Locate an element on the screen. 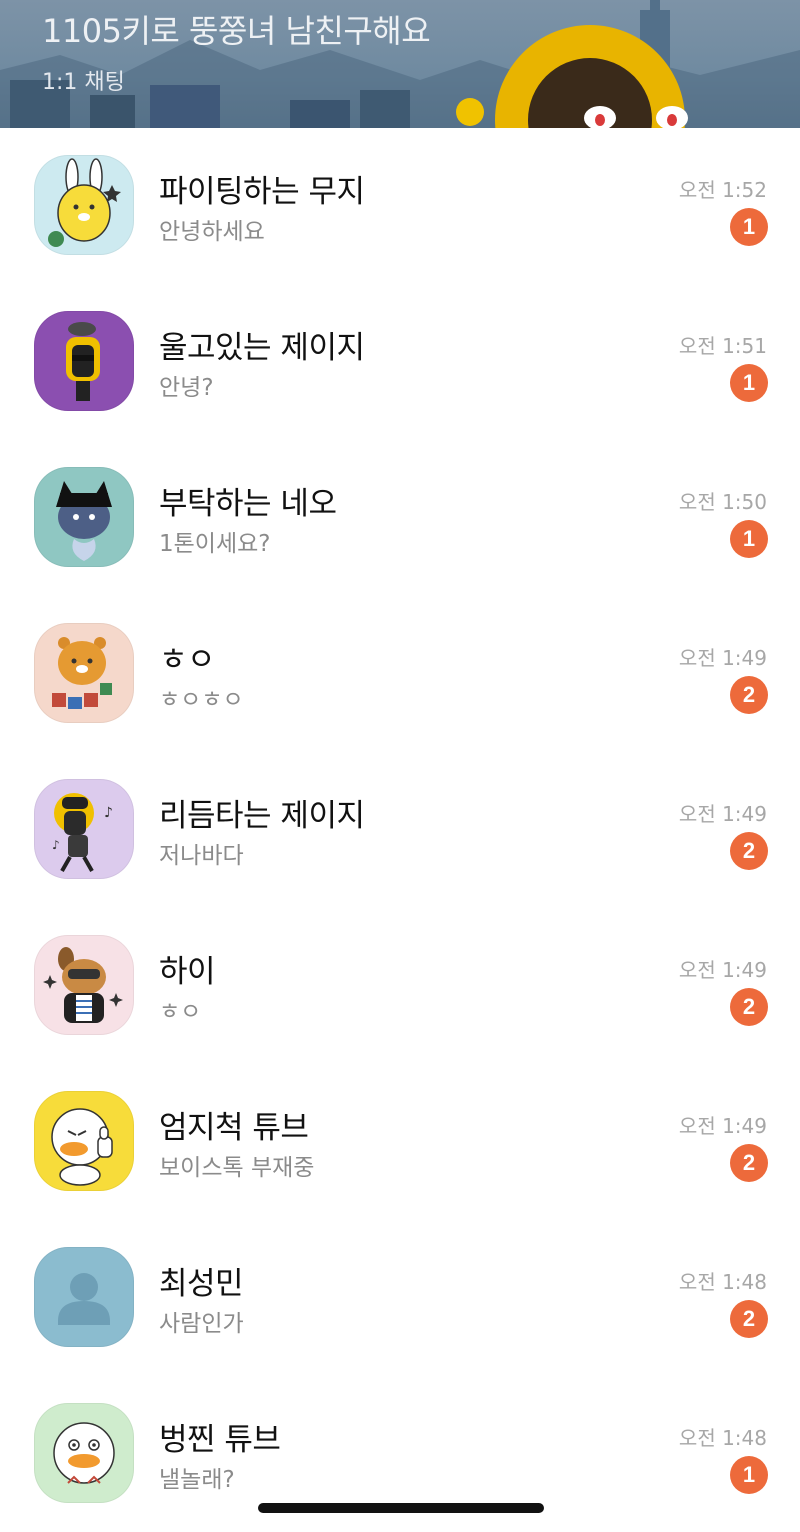 The height and width of the screenshot is (1532, 800). tube-dazed-icon is located at coordinates (84, 1453).